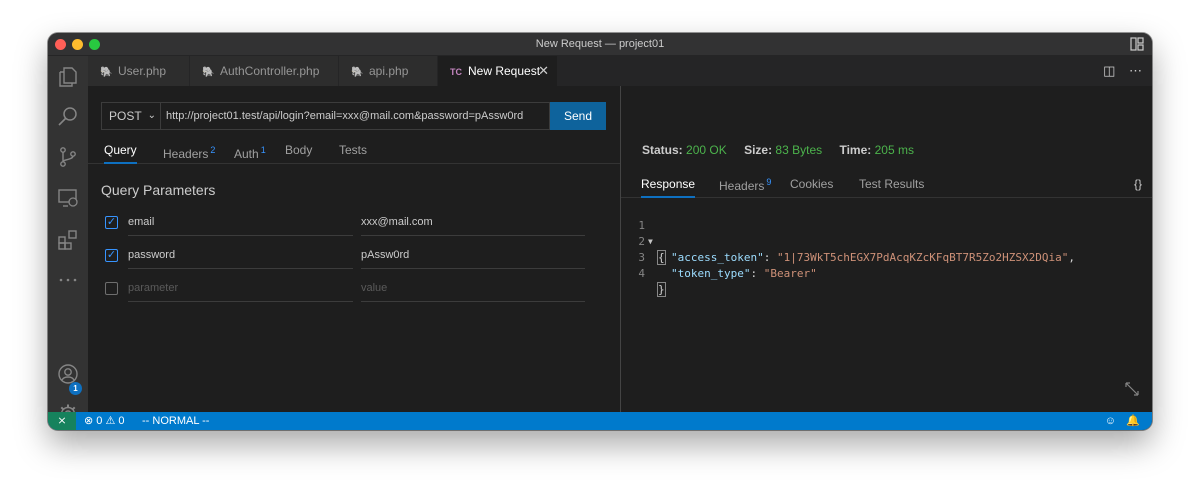  What do you see at coordinates (1135, 70) in the screenshot?
I see `more-actions-icon: ⋯` at bounding box center [1135, 70].